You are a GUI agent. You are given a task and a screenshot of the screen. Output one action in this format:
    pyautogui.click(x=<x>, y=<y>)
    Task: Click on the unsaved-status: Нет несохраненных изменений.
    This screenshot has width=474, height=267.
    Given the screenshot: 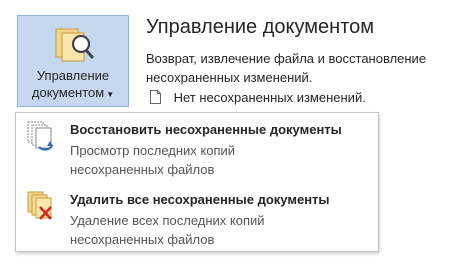 What is the action you would take?
    pyautogui.click(x=258, y=97)
    